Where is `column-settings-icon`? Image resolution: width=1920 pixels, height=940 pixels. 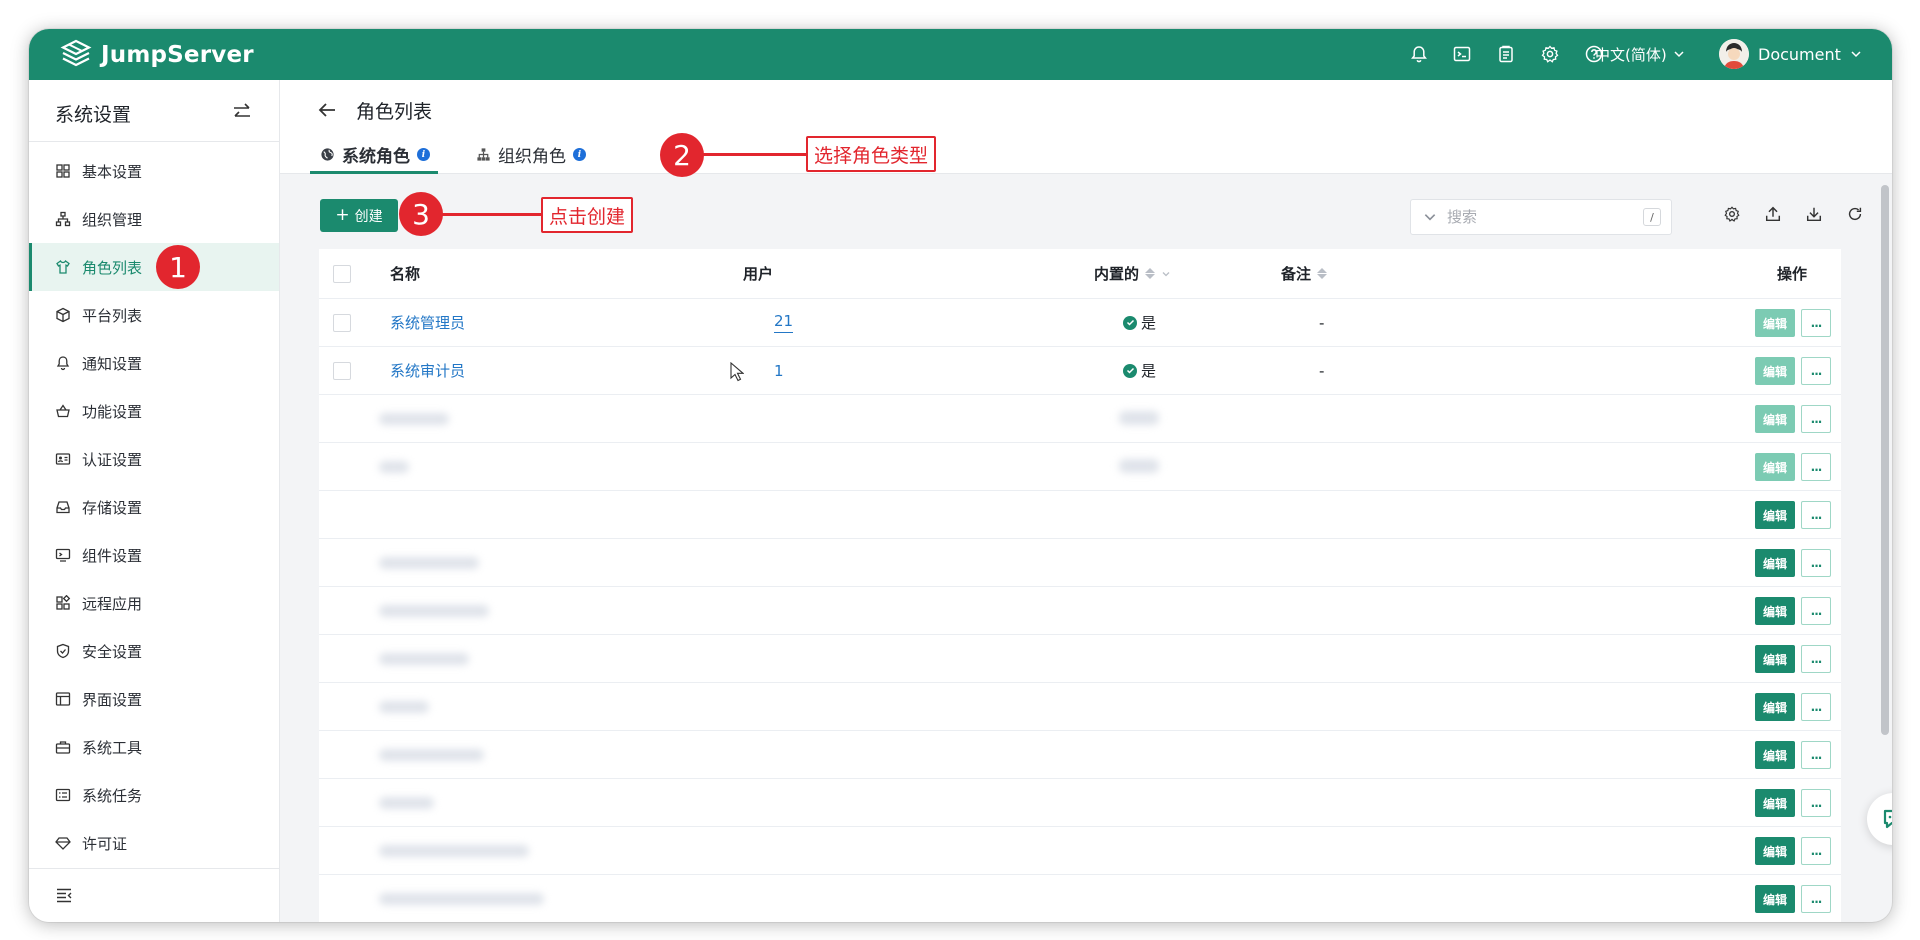 column-settings-icon is located at coordinates (1734, 216).